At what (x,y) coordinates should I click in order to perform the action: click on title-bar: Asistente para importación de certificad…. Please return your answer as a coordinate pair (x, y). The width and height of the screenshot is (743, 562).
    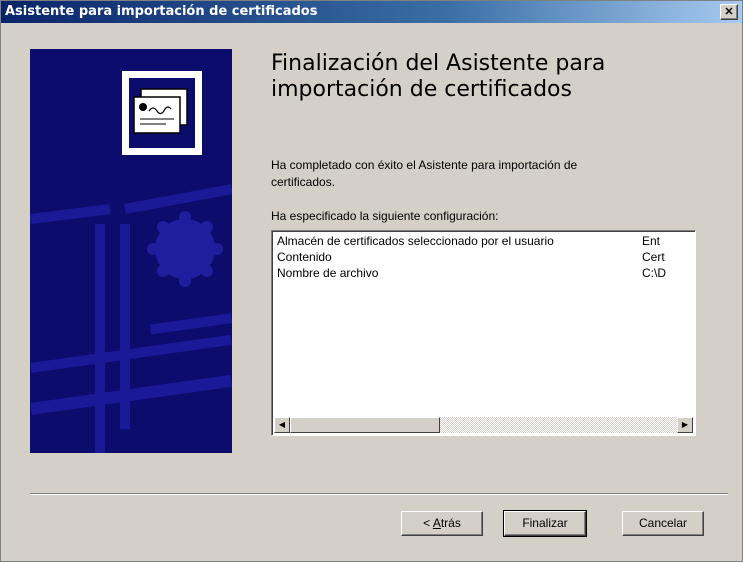
    Looking at the image, I should click on (371, 12).